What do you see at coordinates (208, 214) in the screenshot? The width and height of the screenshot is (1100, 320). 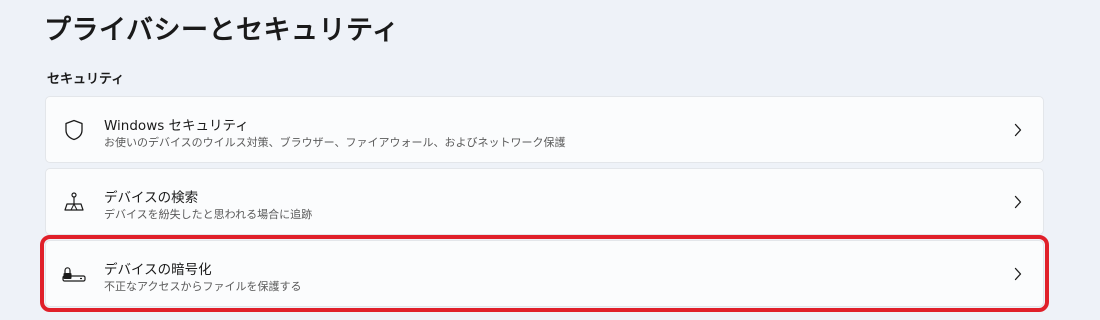 I see `find-device-description: デバイスを紛失したと思われる場合に追跡` at bounding box center [208, 214].